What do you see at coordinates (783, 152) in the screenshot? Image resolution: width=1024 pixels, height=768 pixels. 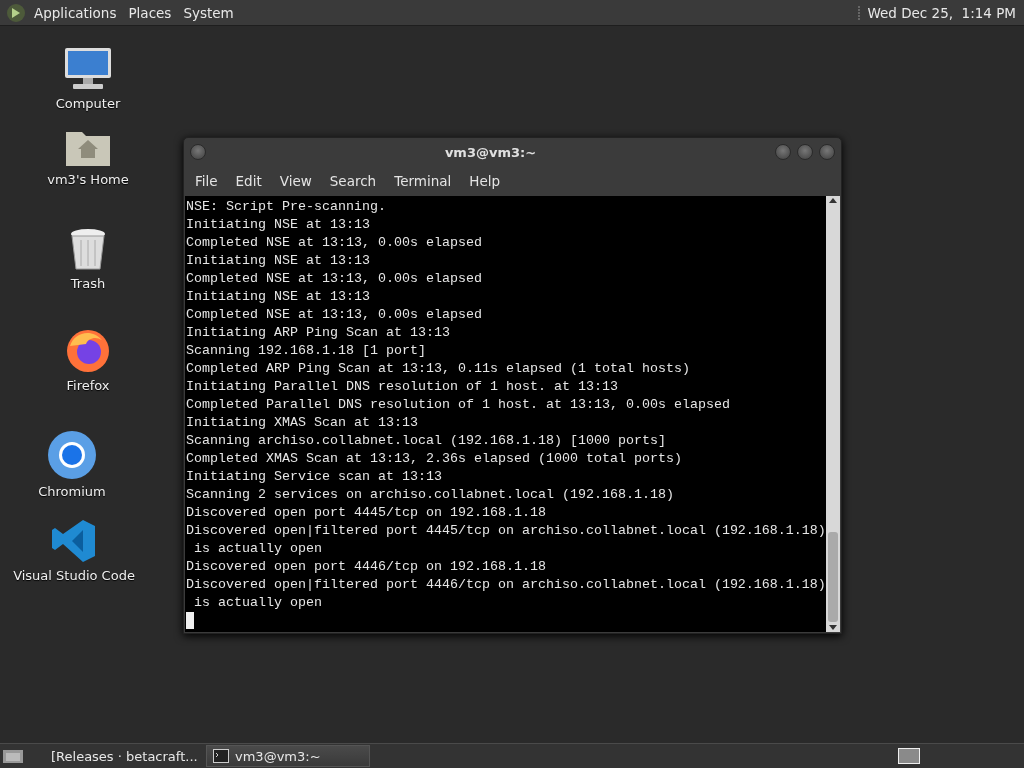 I see `minimize-button` at bounding box center [783, 152].